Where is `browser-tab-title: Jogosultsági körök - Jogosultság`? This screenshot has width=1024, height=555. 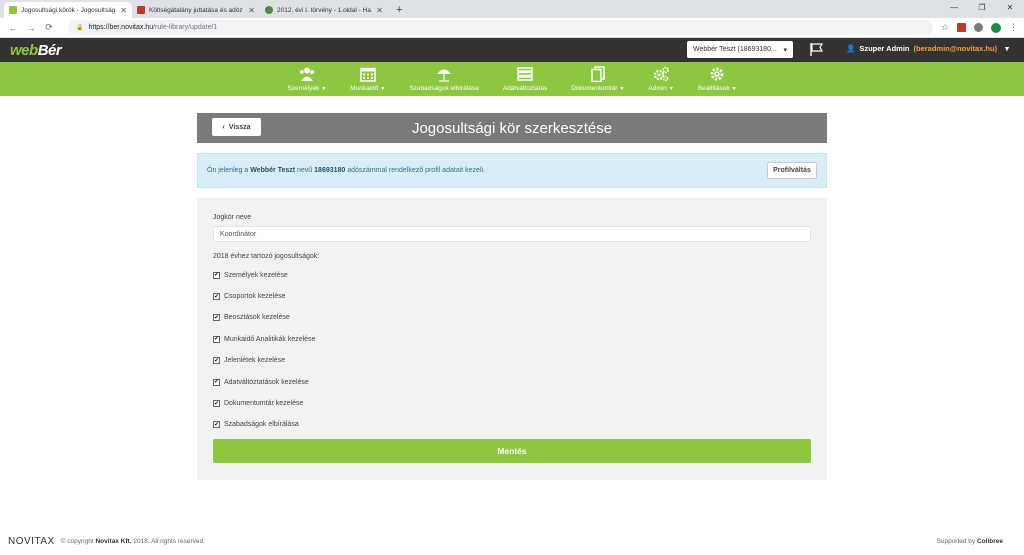 browser-tab-title: Jogosultsági körök - Jogosultság is located at coordinates (68, 10).